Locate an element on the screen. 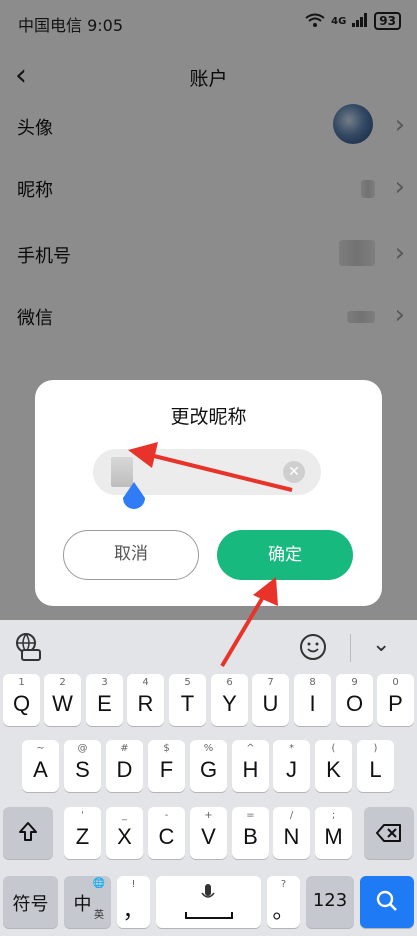 This screenshot has width=417, height=936. key-label: W is located at coordinates (62, 703).